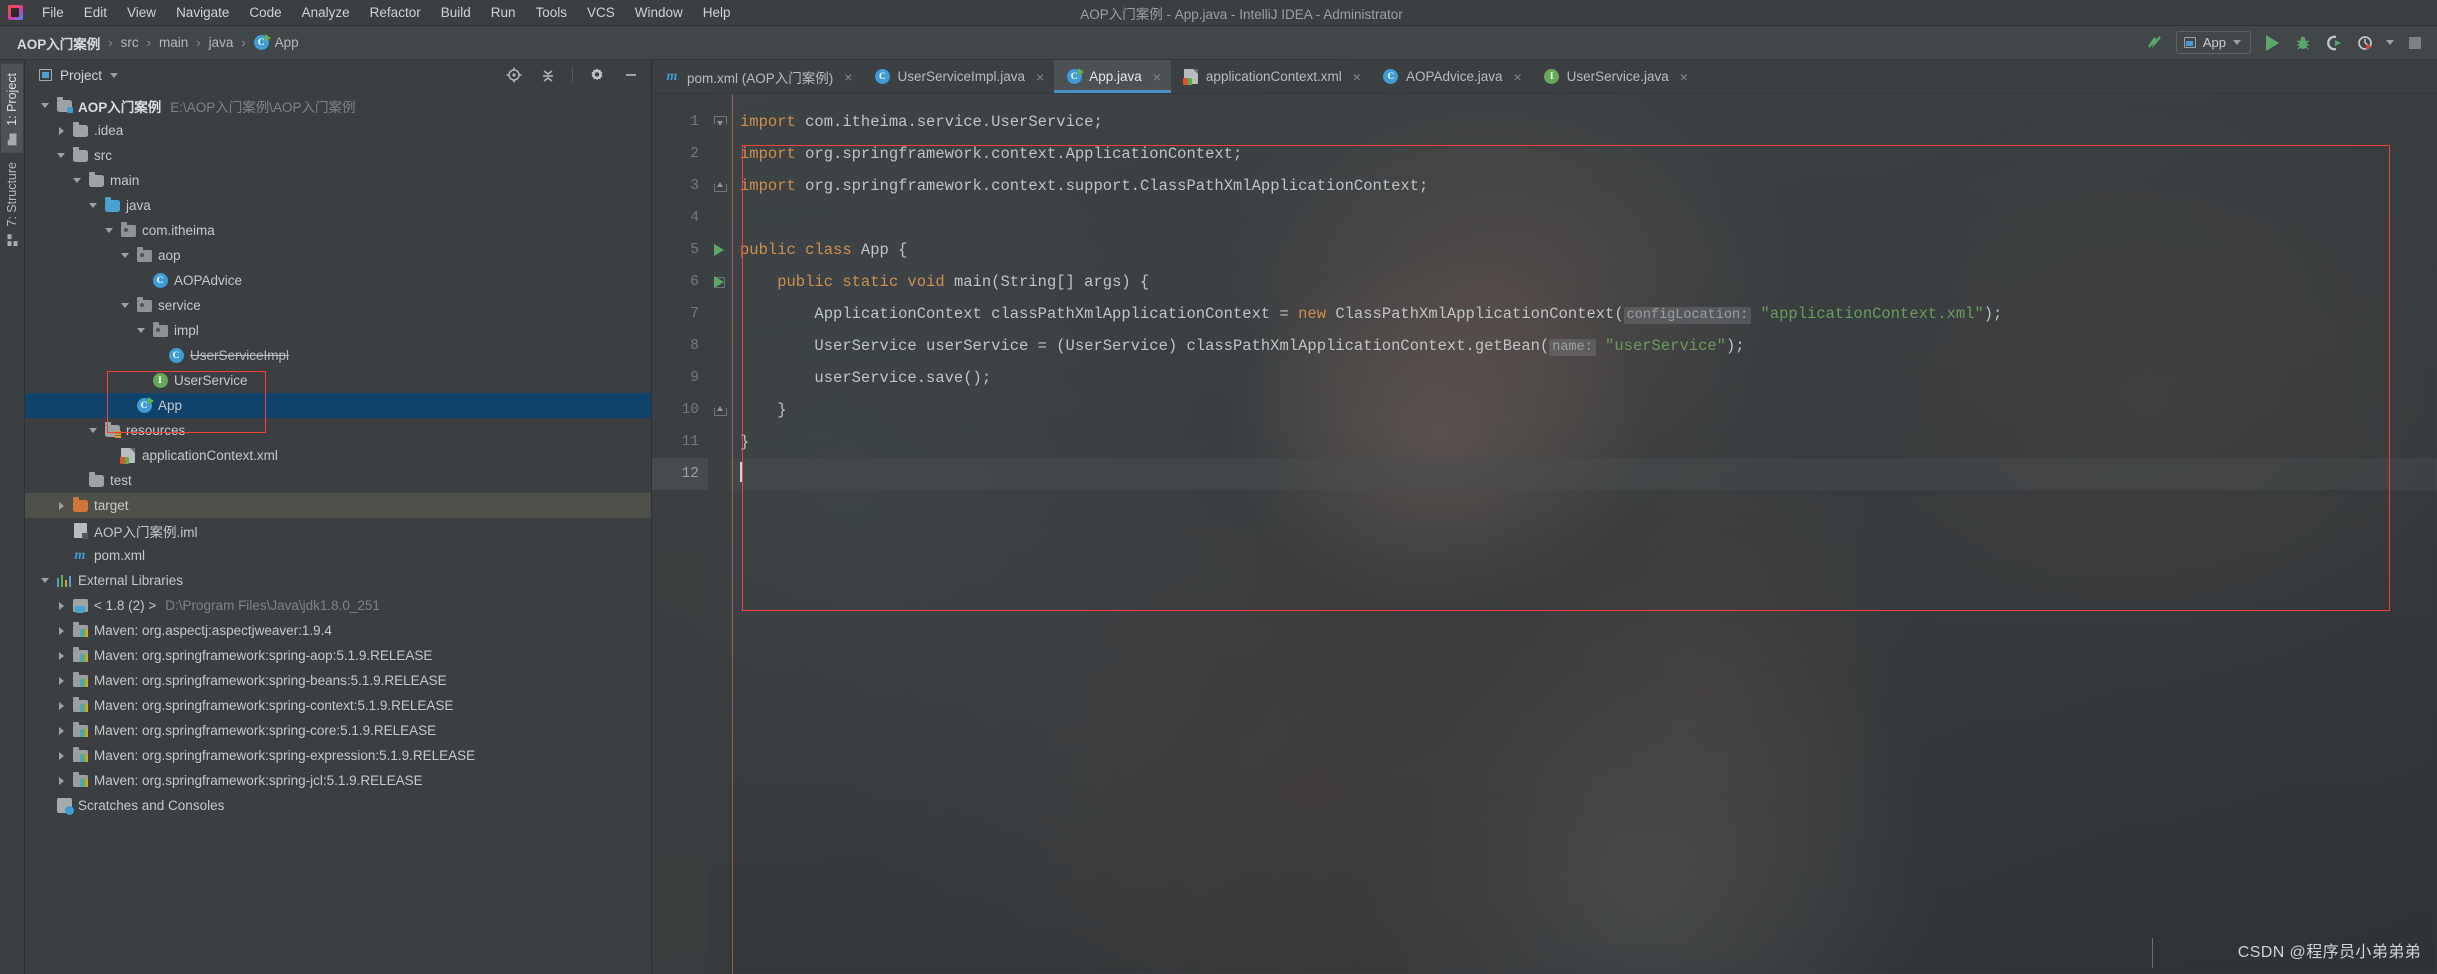 Image resolution: width=2437 pixels, height=974 pixels. What do you see at coordinates (53, 12) in the screenshot?
I see `menu-item-file: File` at bounding box center [53, 12].